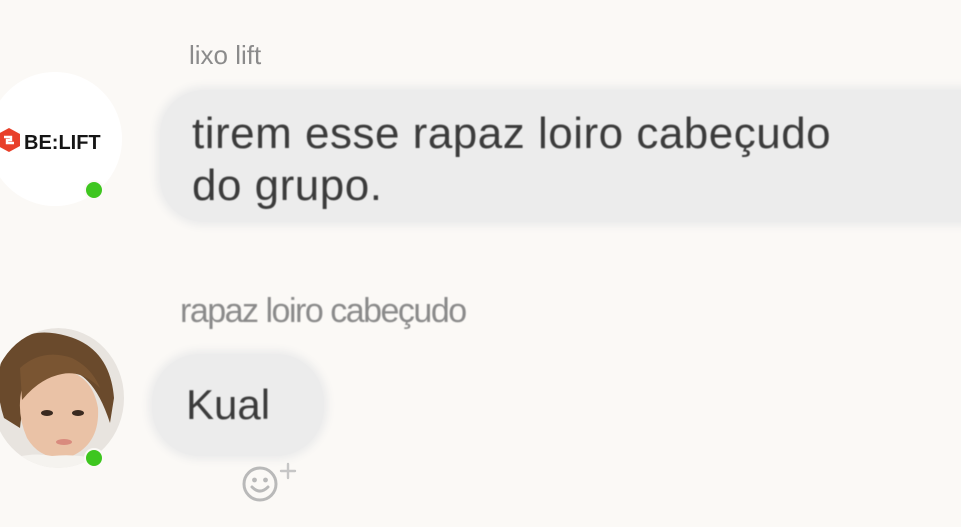 The height and width of the screenshot is (527, 961). Describe the element at coordinates (512, 133) in the screenshot. I see `message-text-line: tirem esse rapaz loiro cabeçudo` at that location.